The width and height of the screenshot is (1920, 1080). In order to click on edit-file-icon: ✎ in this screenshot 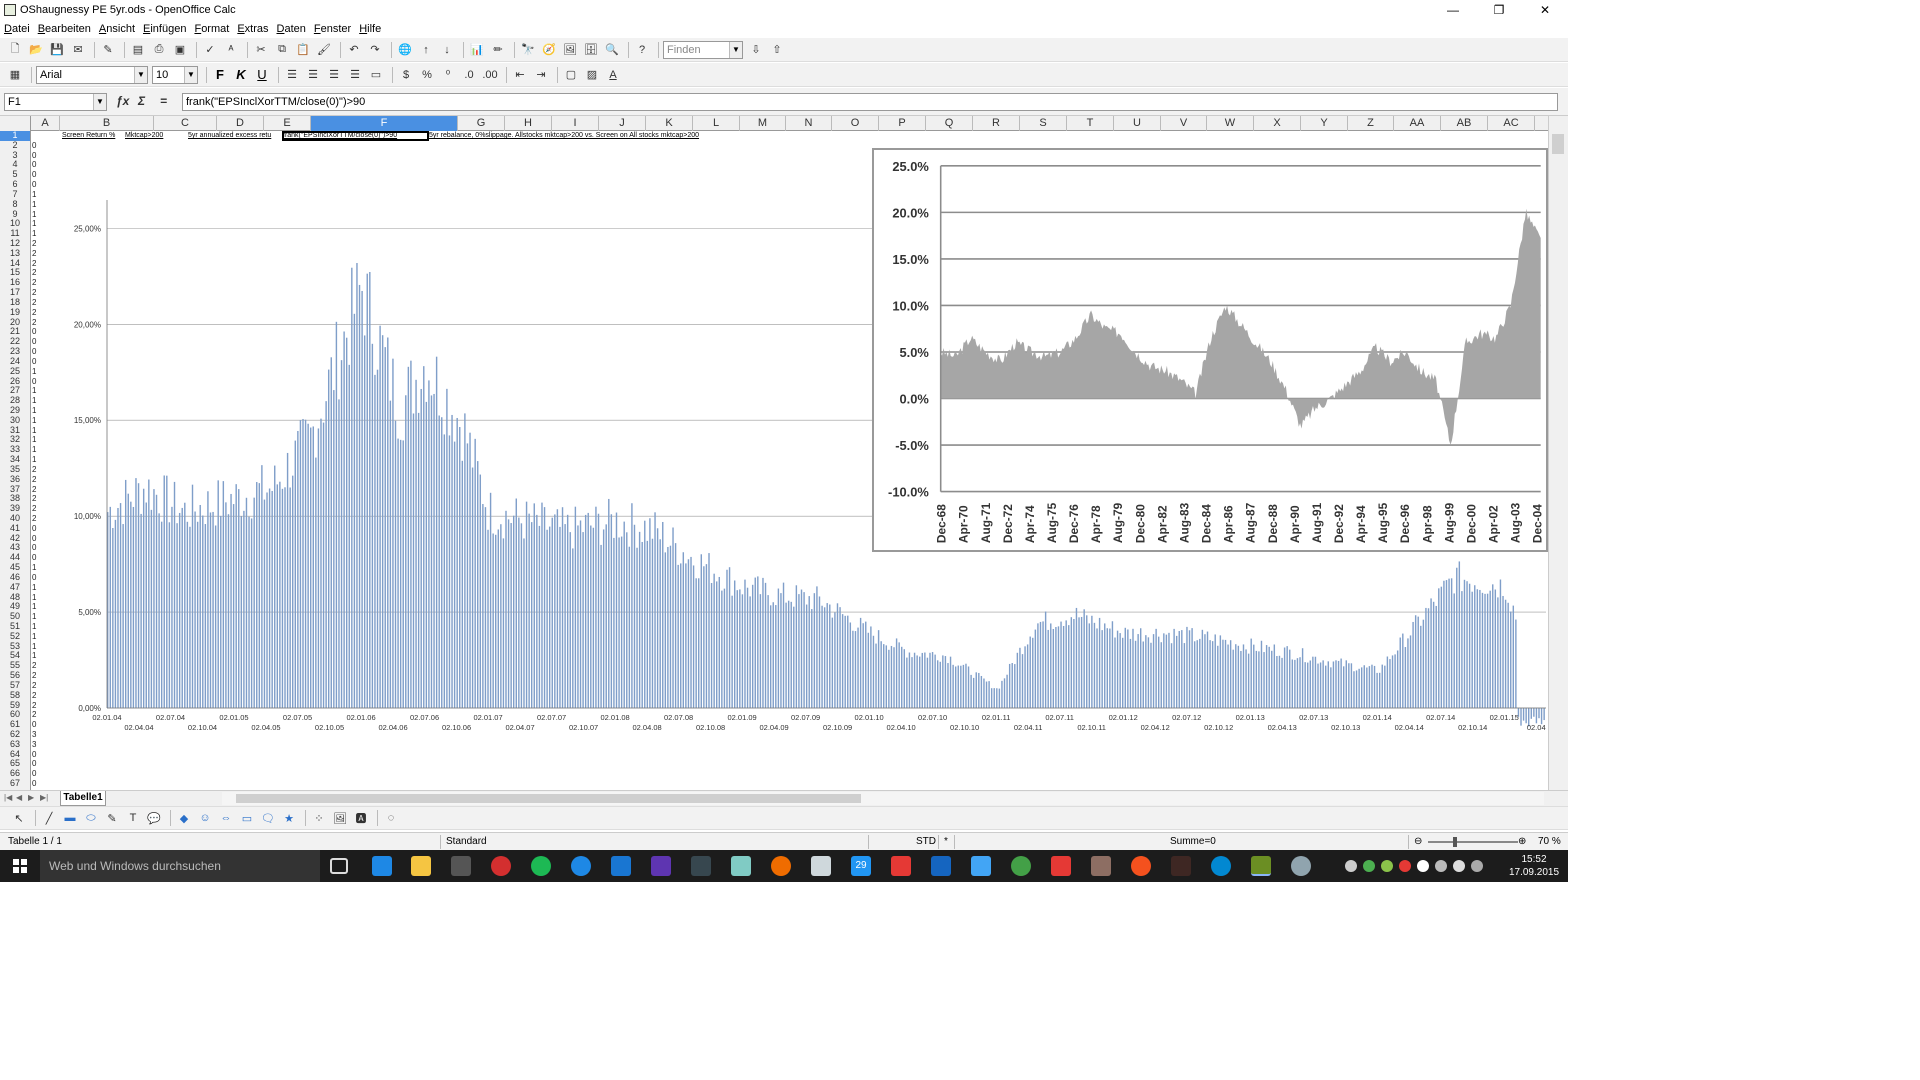, I will do `click(108, 50)`.